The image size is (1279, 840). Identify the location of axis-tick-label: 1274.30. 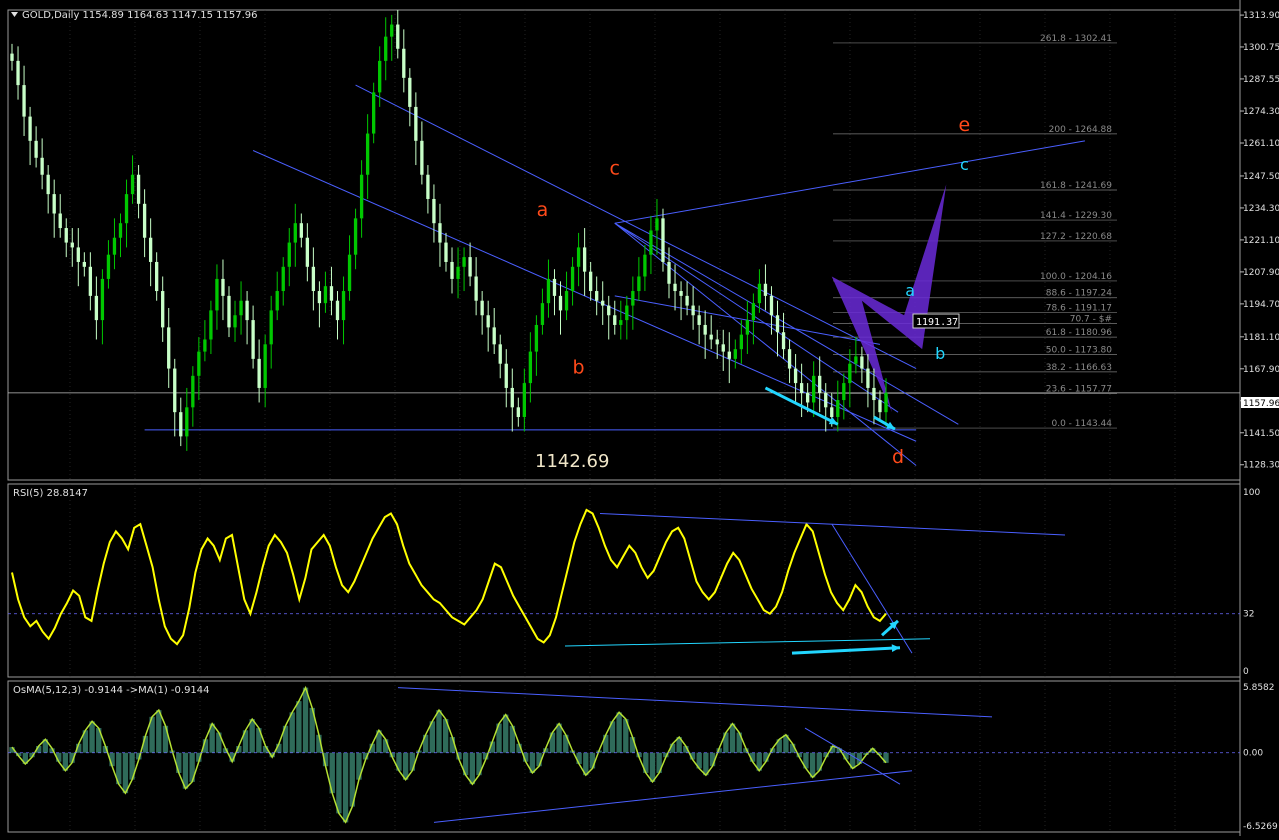
(1261, 112).